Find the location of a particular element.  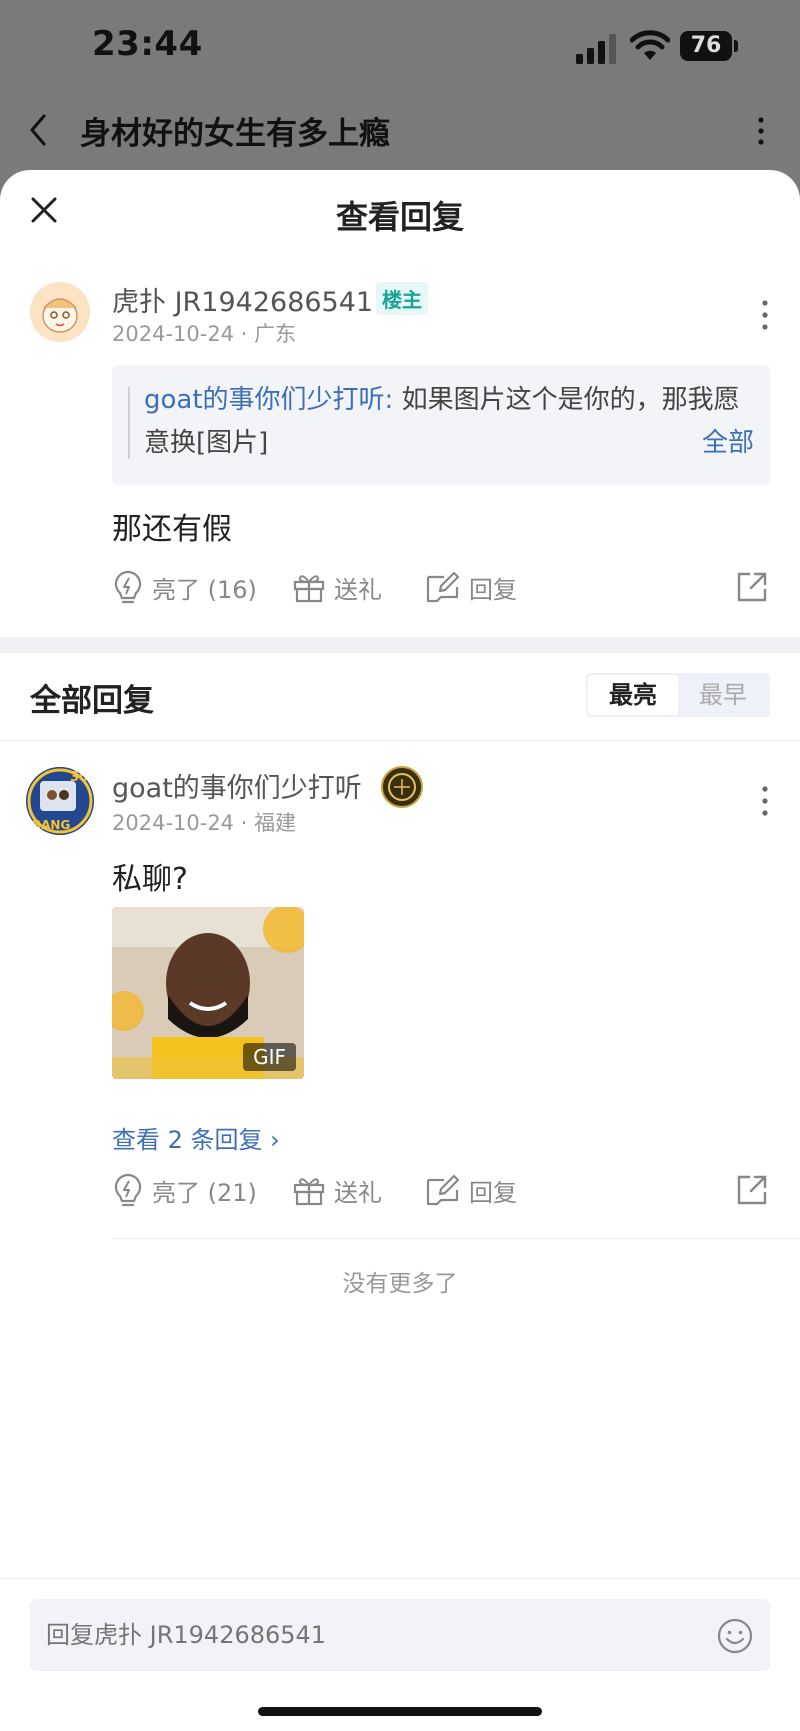

reply-button: 回复 is located at coordinates (471, 587).